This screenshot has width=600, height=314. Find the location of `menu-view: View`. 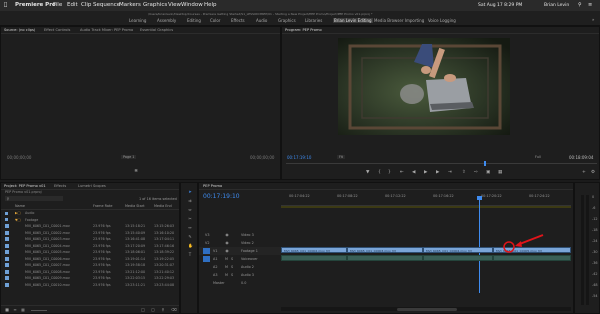

menu-view: View is located at coordinates (174, 5).